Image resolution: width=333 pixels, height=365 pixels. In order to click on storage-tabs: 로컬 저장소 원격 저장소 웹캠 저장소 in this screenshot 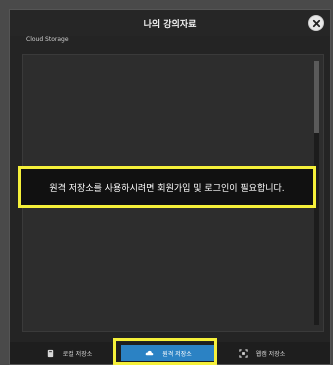, I will do `click(170, 353)`.